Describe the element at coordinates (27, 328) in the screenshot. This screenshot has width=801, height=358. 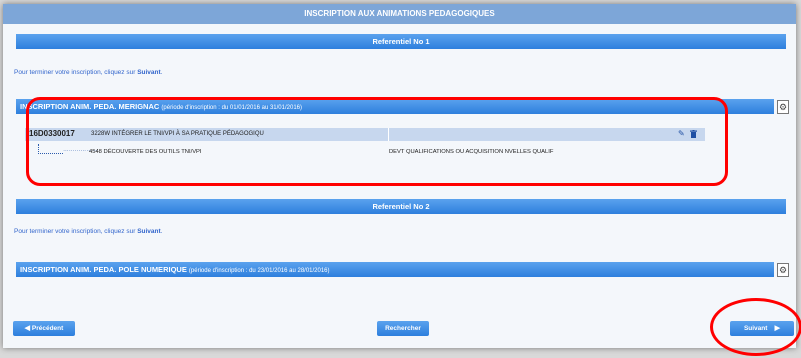
I see `arrow-left-icon: ◀` at that location.